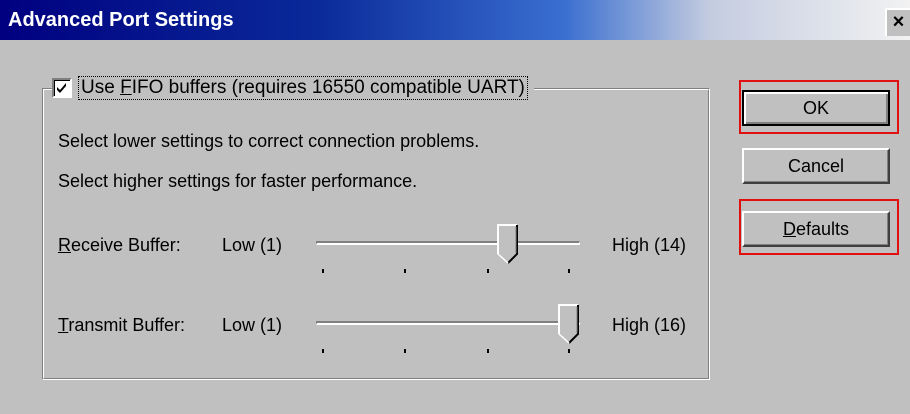 The width and height of the screenshot is (910, 414). I want to click on receive-buffer-label: Receive Buffer:, so click(119, 245).